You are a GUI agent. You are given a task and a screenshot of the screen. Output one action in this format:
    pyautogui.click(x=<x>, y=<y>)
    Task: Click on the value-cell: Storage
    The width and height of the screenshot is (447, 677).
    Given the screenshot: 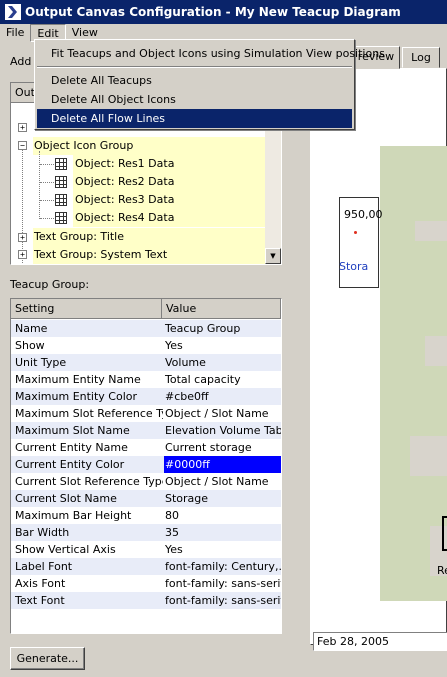 What is the action you would take?
    pyautogui.click(x=222, y=498)
    